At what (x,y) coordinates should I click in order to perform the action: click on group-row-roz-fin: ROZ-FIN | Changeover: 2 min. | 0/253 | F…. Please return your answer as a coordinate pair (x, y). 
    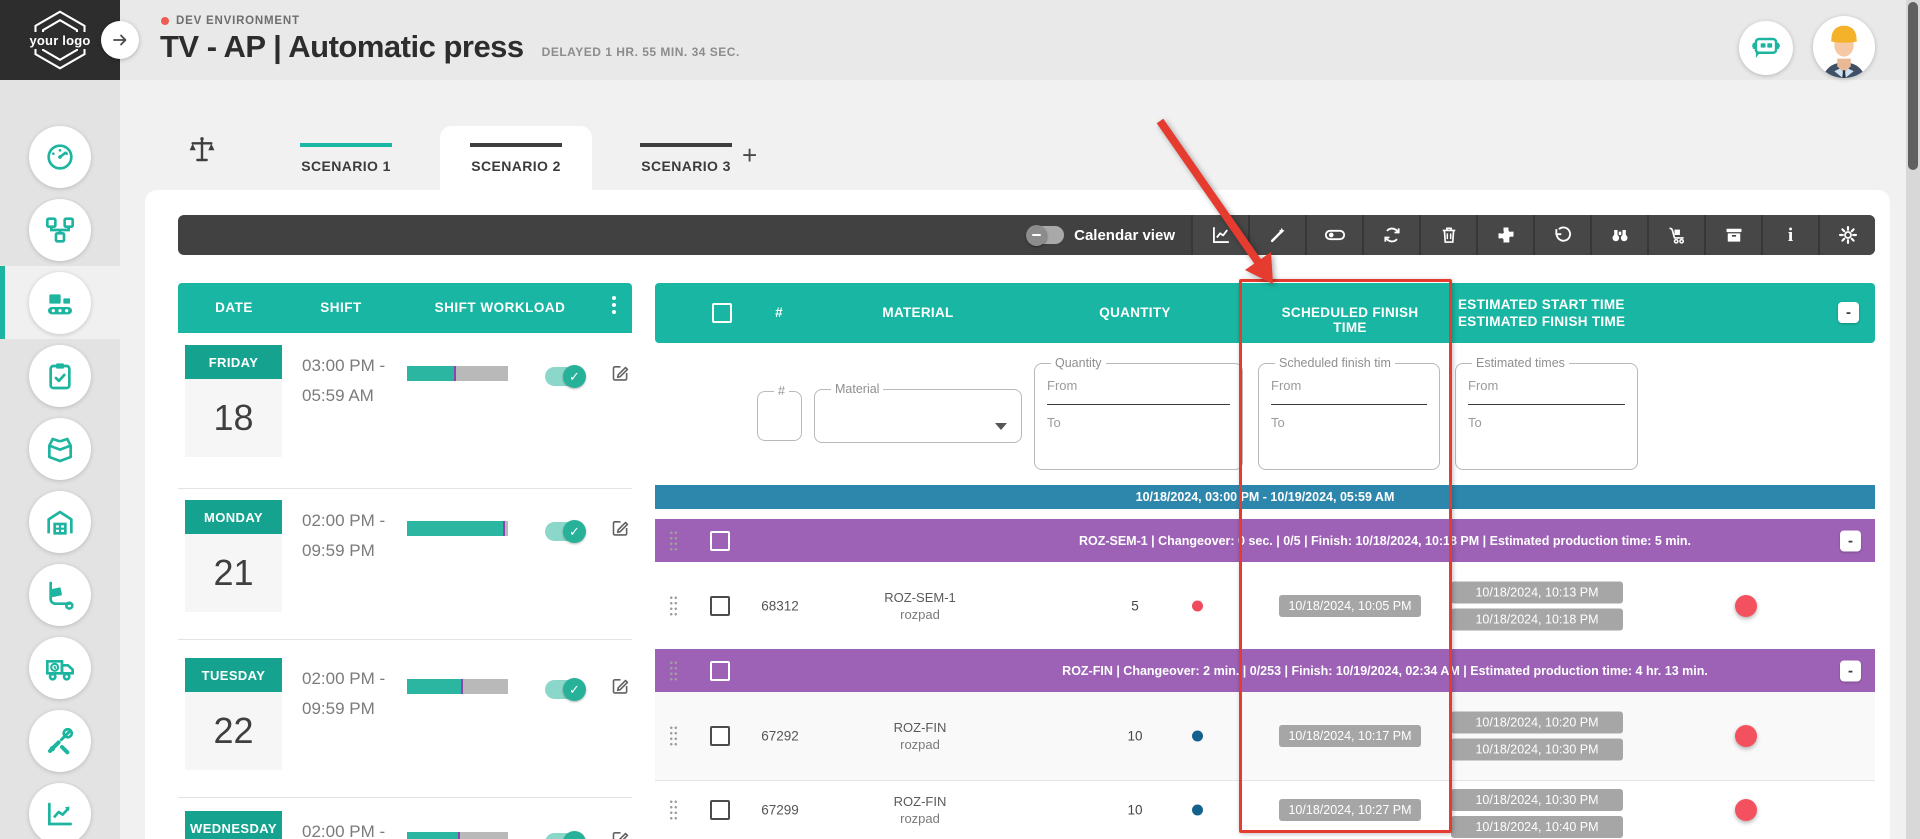
    Looking at the image, I should click on (1265, 670).